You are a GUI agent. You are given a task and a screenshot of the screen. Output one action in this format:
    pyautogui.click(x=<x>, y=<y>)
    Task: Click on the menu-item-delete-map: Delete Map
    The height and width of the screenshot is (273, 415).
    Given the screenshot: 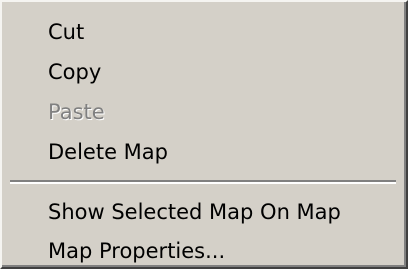 What is the action you would take?
    pyautogui.click(x=202, y=152)
    